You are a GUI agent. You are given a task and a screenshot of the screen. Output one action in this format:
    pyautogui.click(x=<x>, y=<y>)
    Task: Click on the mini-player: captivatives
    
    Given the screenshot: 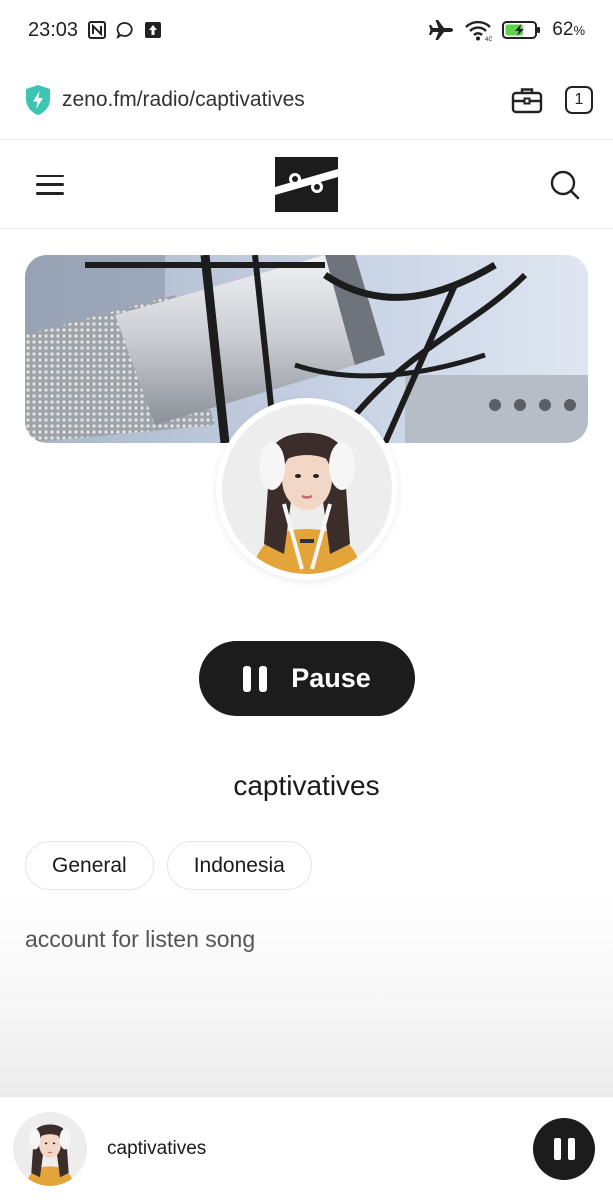 What is the action you would take?
    pyautogui.click(x=306, y=1148)
    